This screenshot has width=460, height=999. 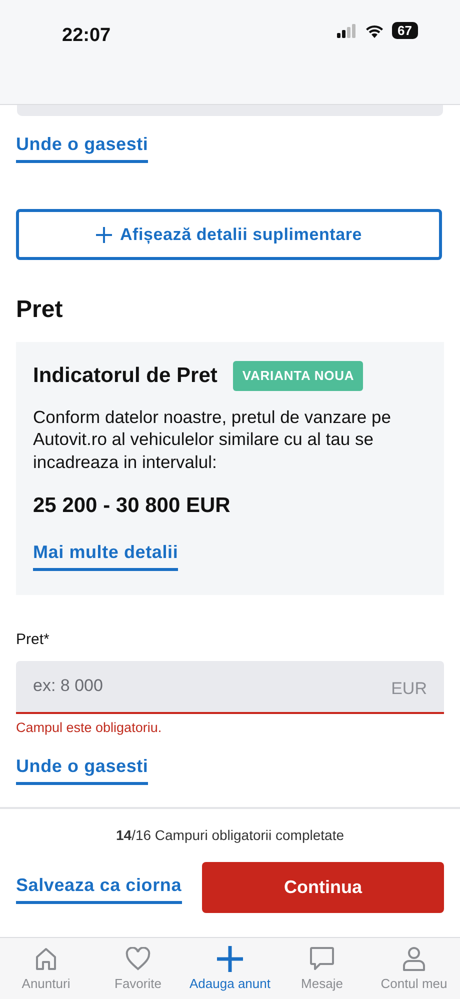 I want to click on person-icon, so click(x=414, y=959).